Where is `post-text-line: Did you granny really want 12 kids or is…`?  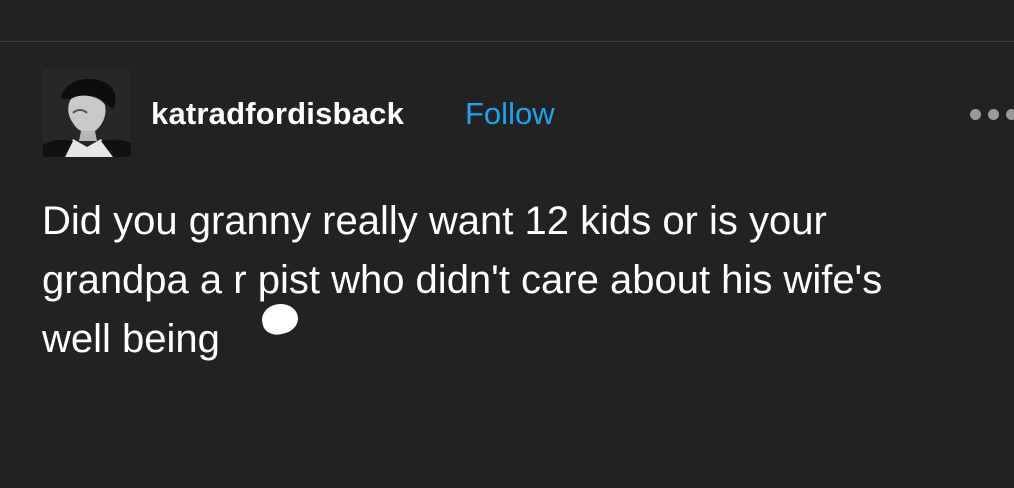 post-text-line: Did you granny really want 12 kids or is… is located at coordinates (434, 221).